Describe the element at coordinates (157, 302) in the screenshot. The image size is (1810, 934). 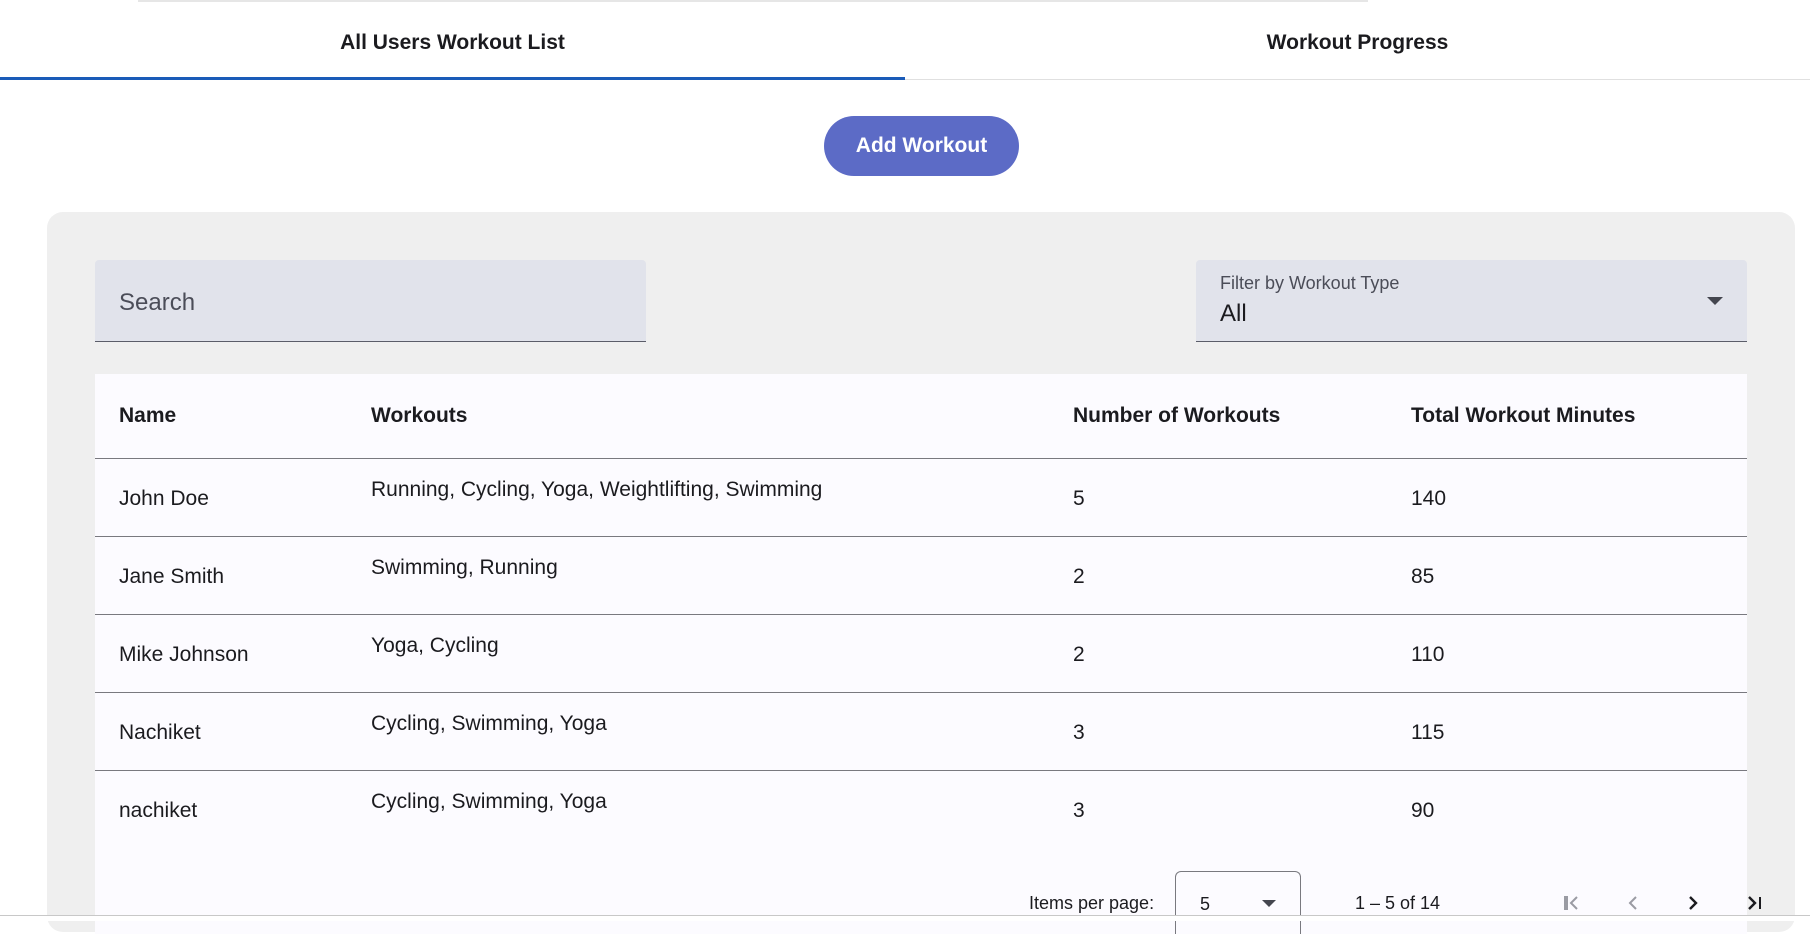
I see `search-placeholder: Search` at that location.